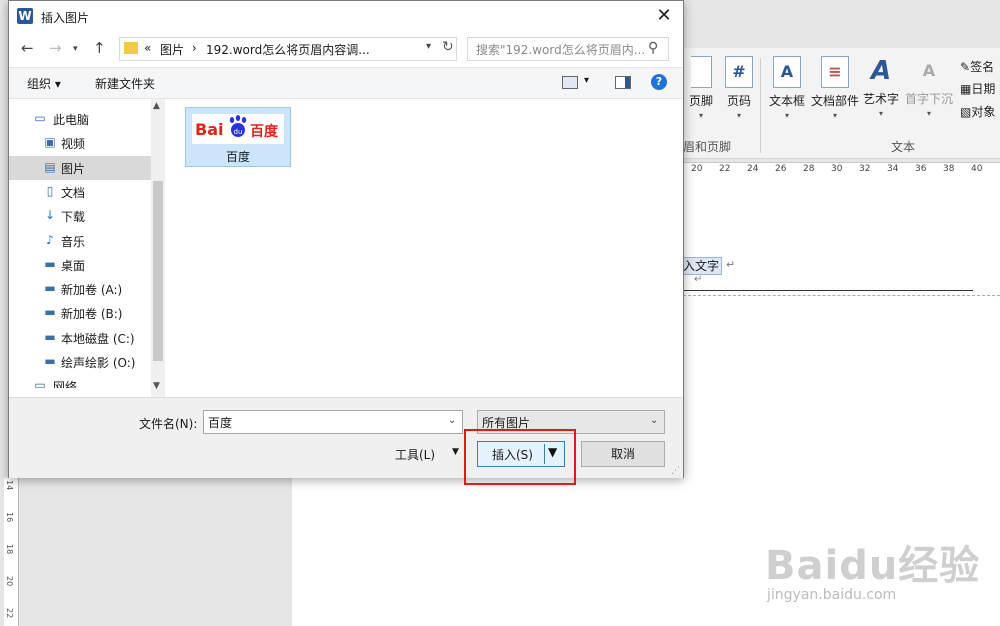 The width and height of the screenshot is (1000, 626). I want to click on vruler-tick-label: 20, so click(9, 581).